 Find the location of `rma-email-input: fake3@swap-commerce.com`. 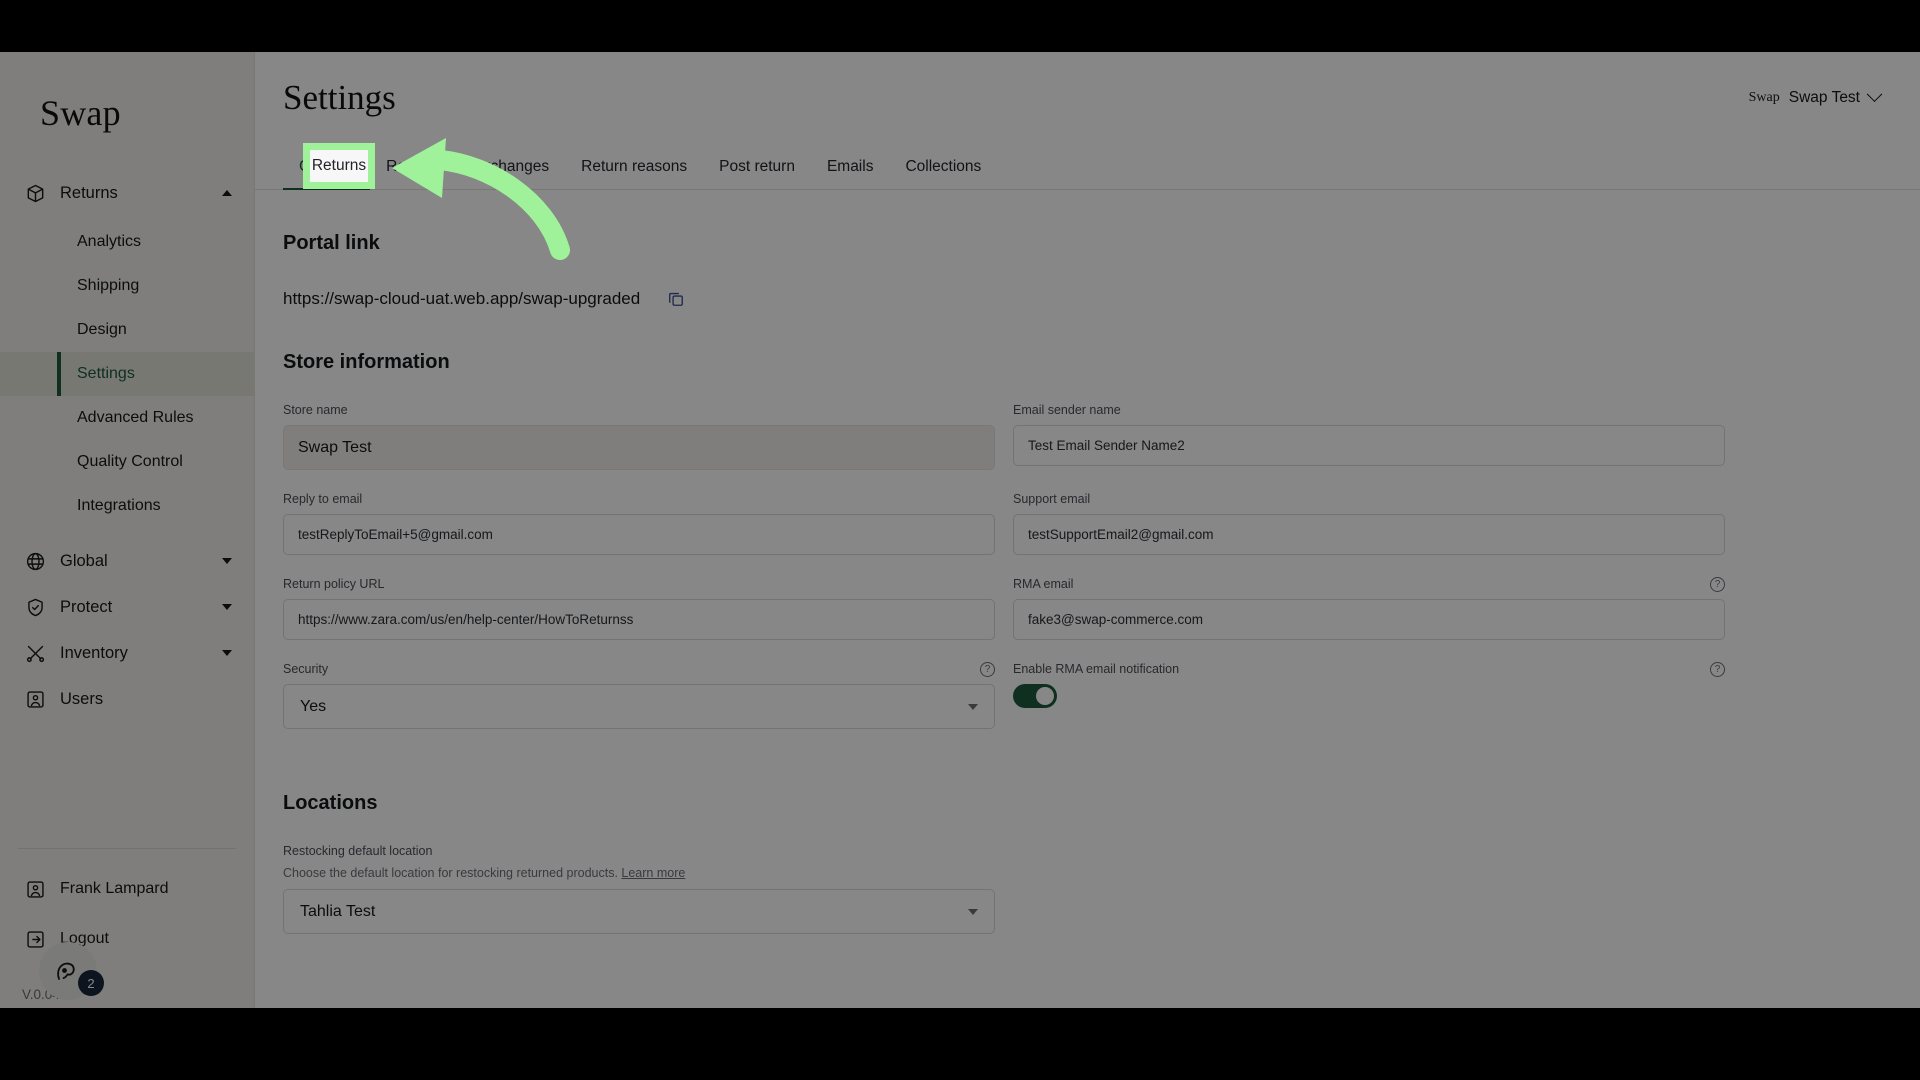

rma-email-input: fake3@swap-commerce.com is located at coordinates (1369, 619).